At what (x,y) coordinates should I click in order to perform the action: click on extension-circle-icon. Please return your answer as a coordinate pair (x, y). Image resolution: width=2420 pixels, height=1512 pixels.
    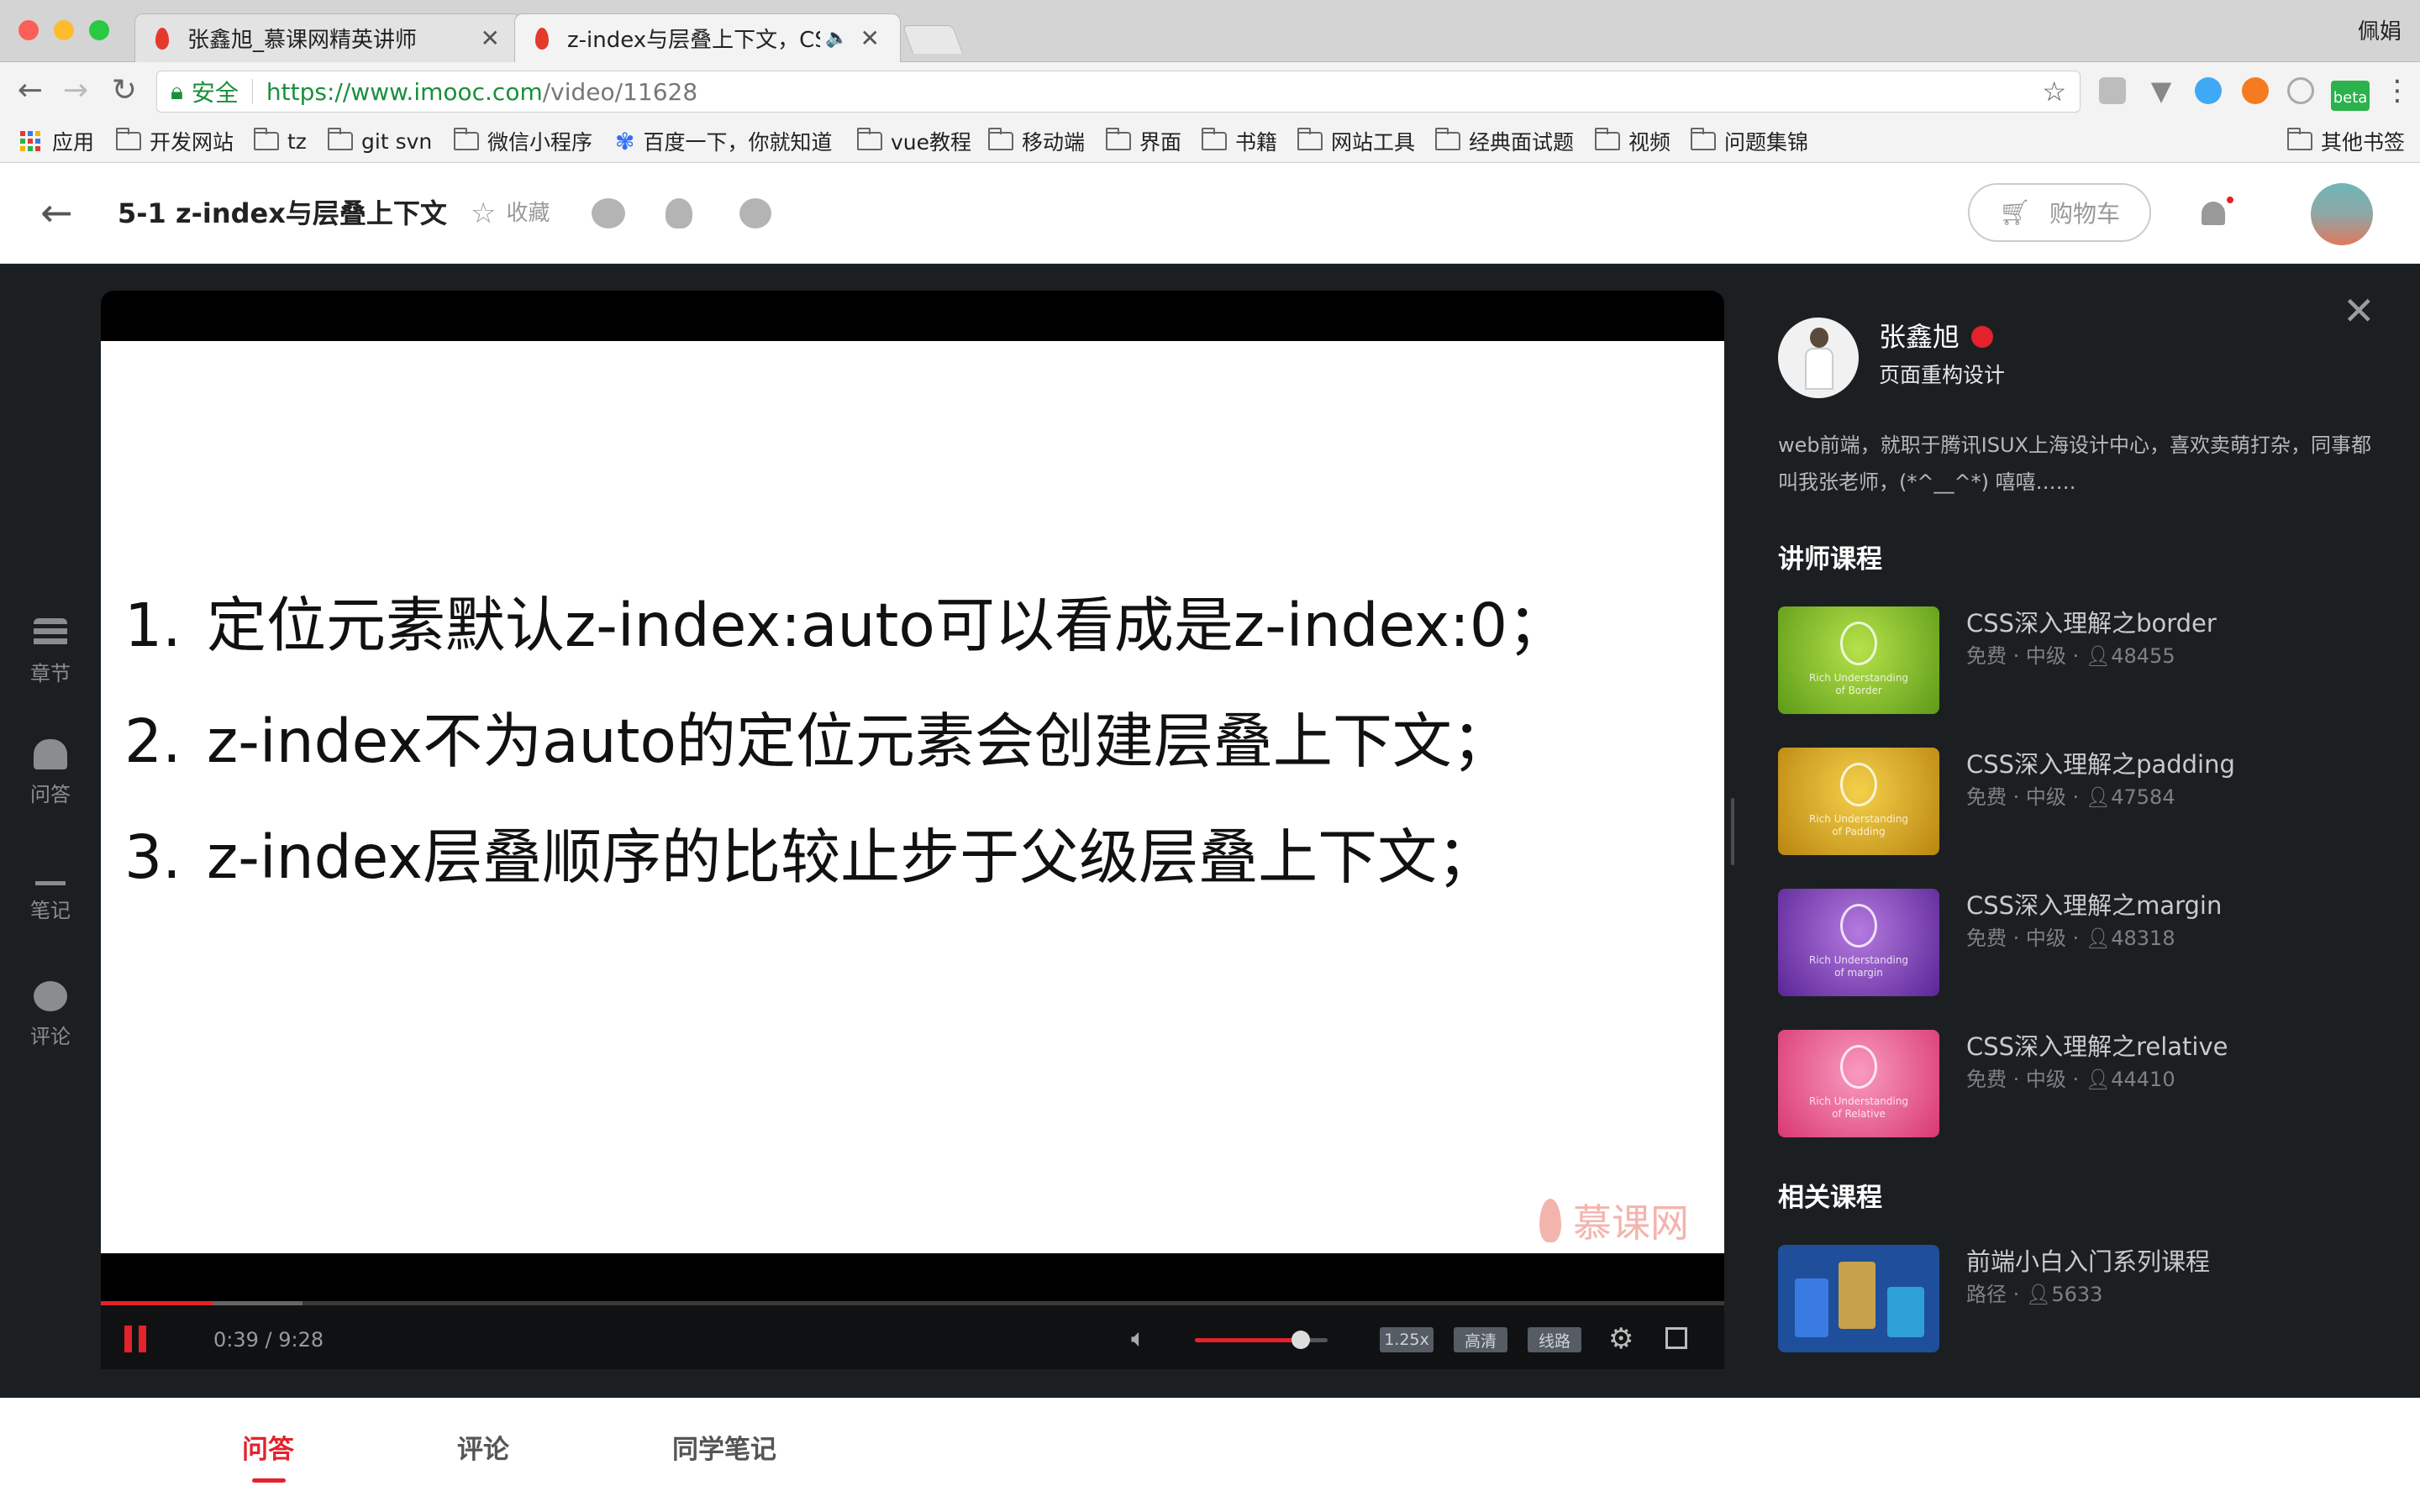
    Looking at the image, I should click on (2300, 90).